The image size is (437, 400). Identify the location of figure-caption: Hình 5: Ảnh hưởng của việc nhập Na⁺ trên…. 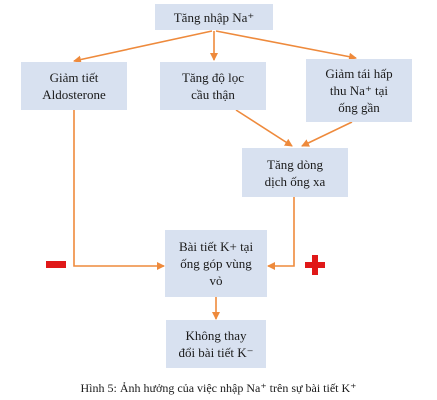
(218, 388).